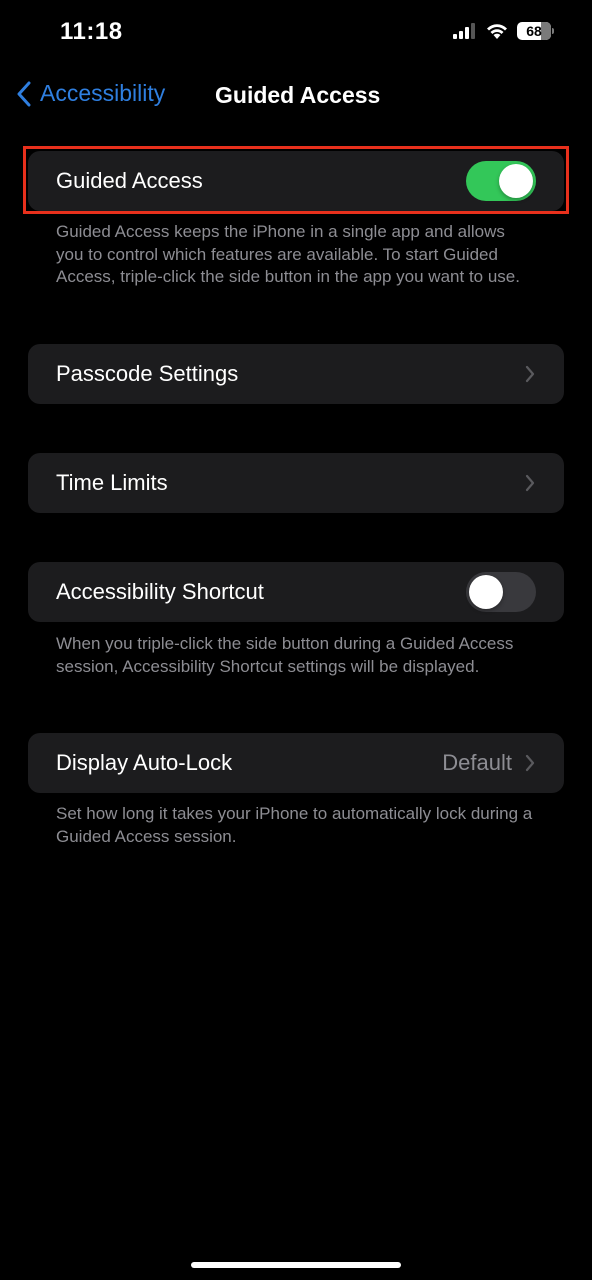 This screenshot has width=592, height=1280. I want to click on page-title: Guided Access, so click(298, 95).